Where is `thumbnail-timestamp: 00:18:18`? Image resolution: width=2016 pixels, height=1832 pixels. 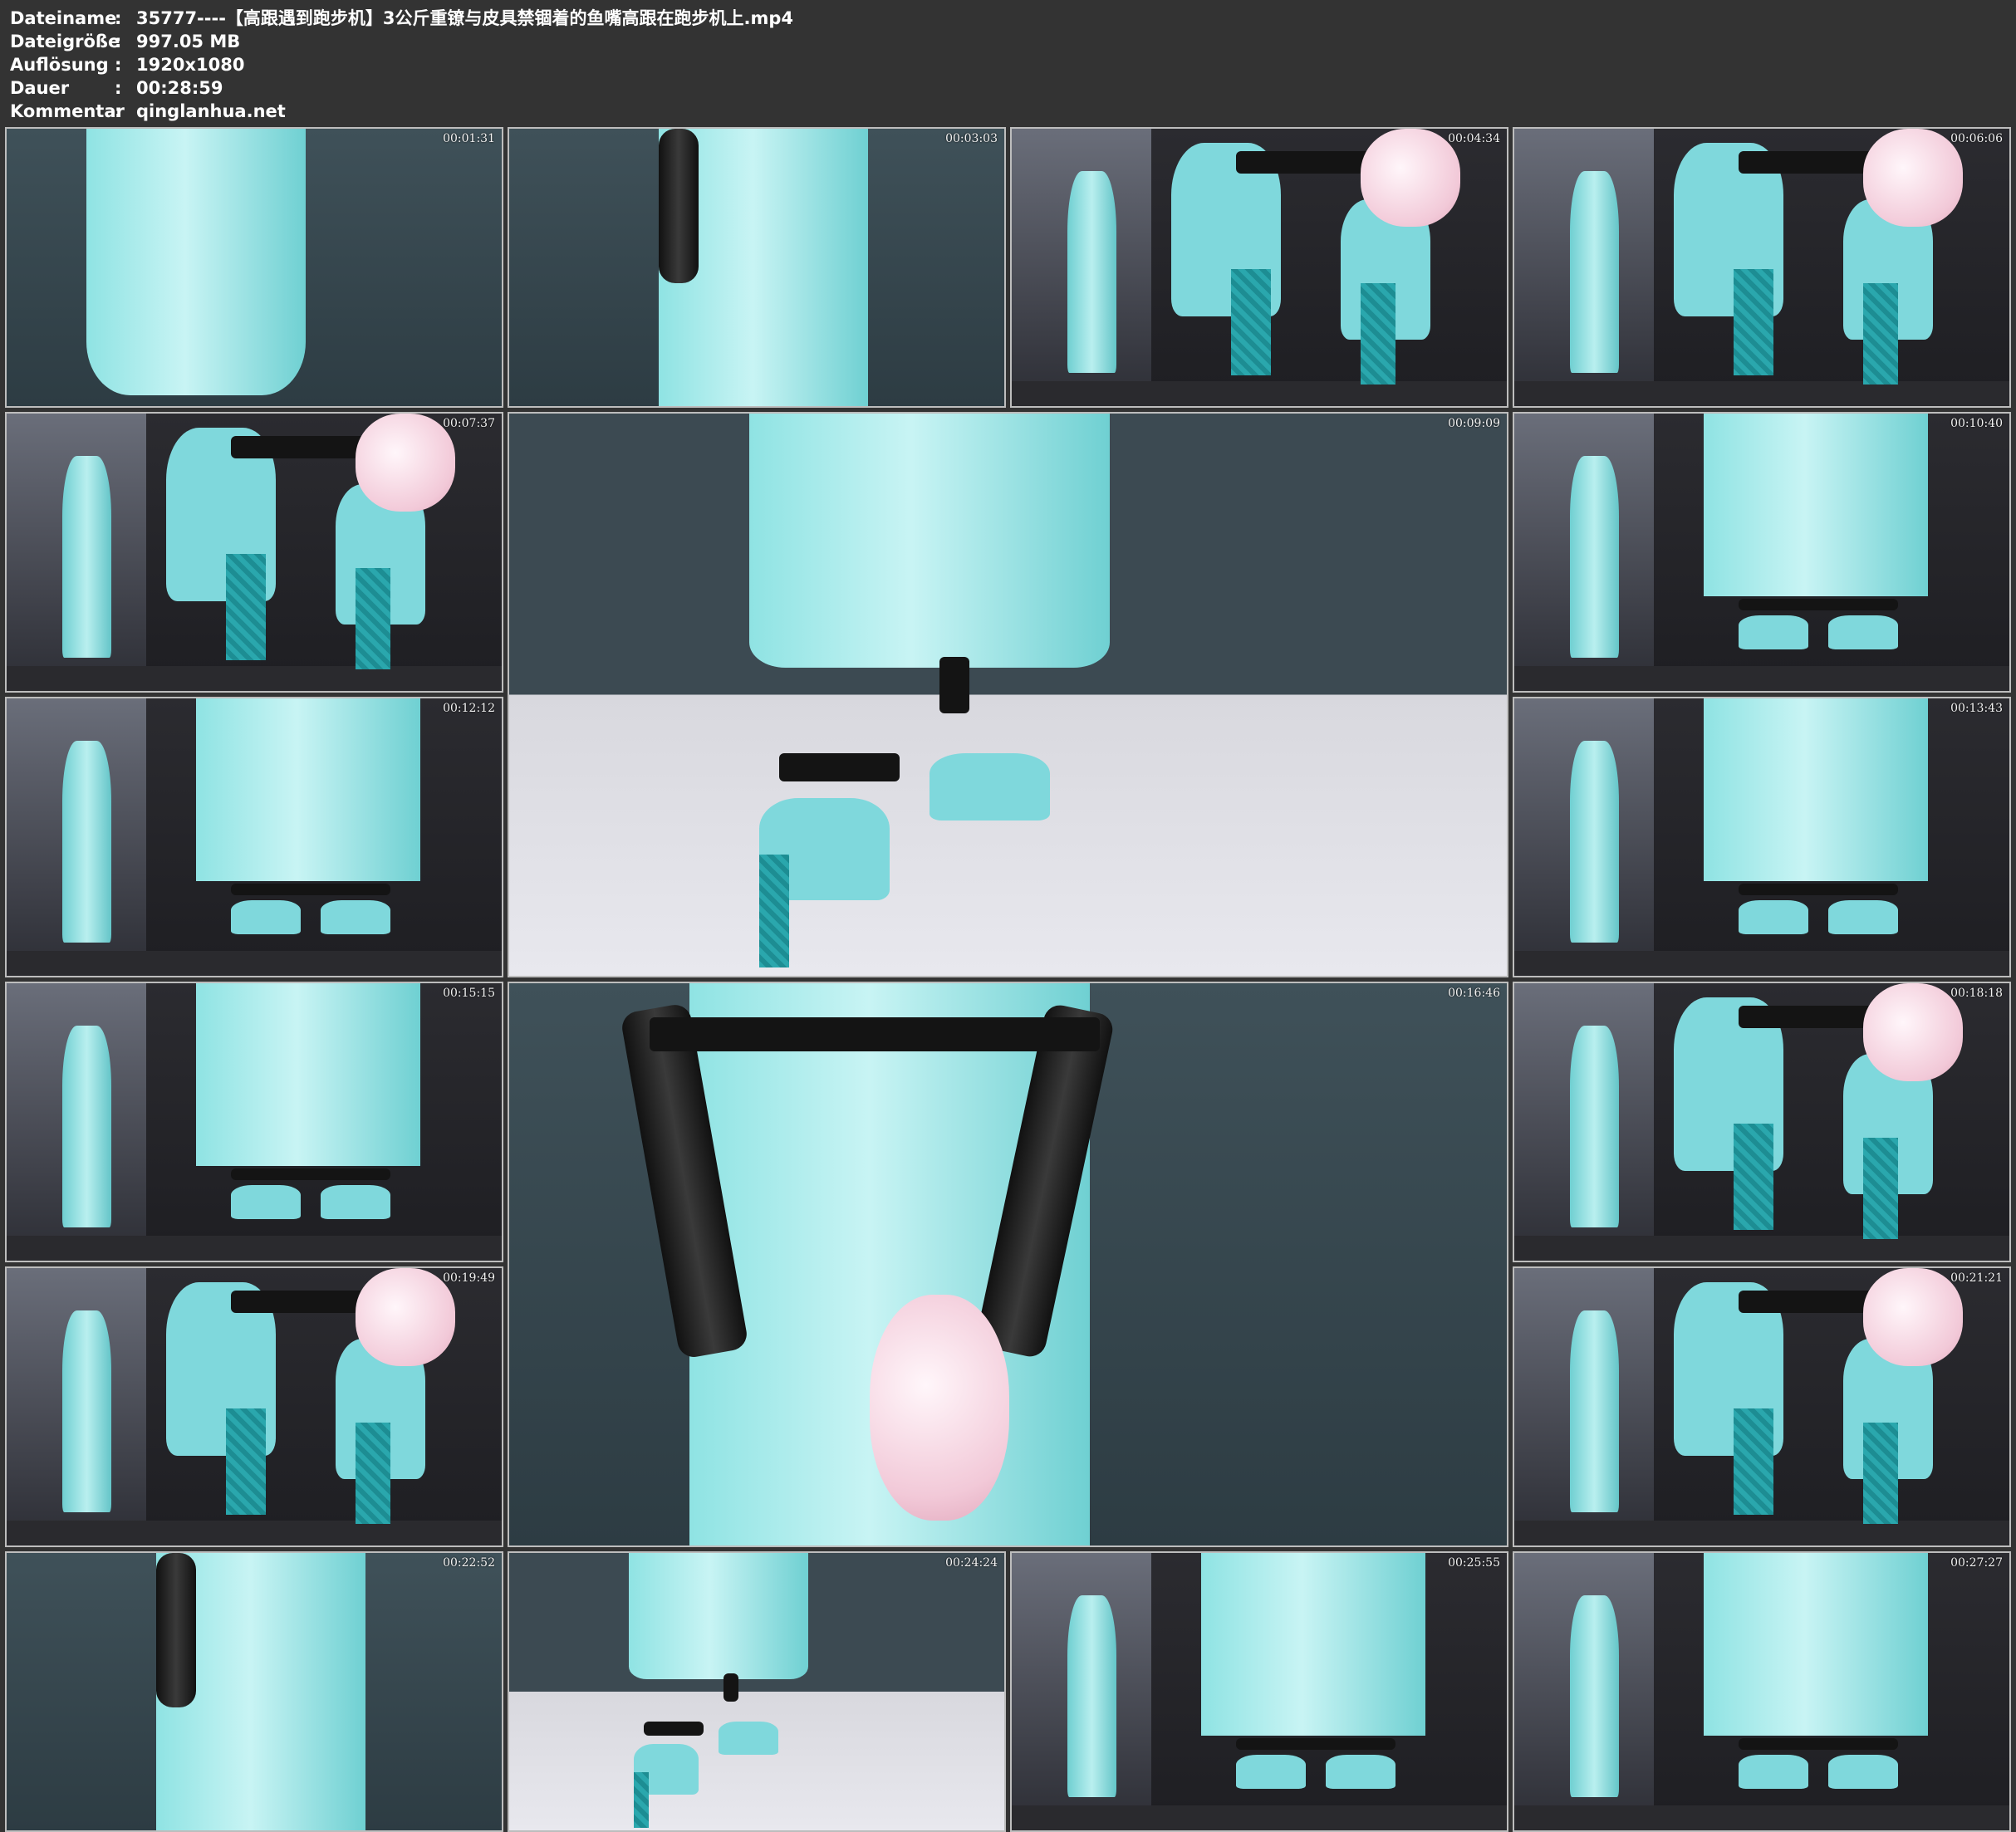
thumbnail-timestamp: 00:18:18 is located at coordinates (1976, 994).